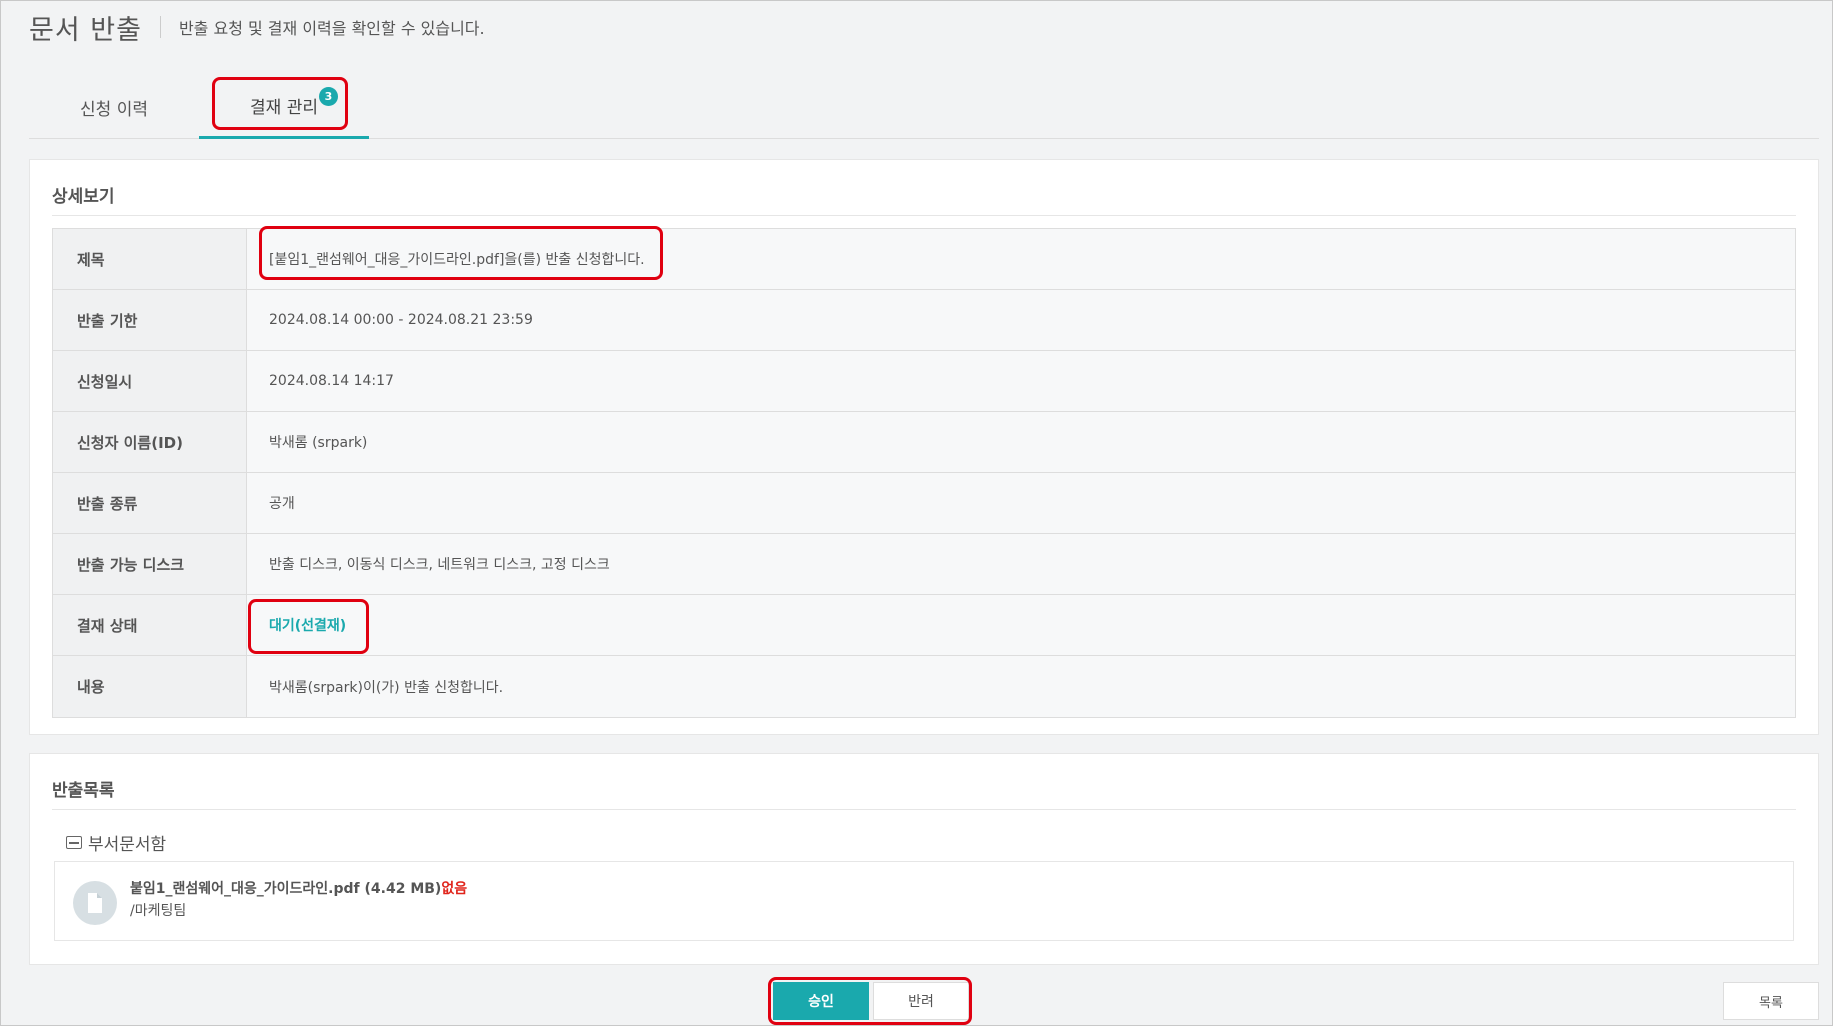 Image resolution: width=1833 pixels, height=1026 pixels. I want to click on detail-row-content: 내용 박새롬(srpark)이(가) 반출 신청합니다., so click(924, 686).